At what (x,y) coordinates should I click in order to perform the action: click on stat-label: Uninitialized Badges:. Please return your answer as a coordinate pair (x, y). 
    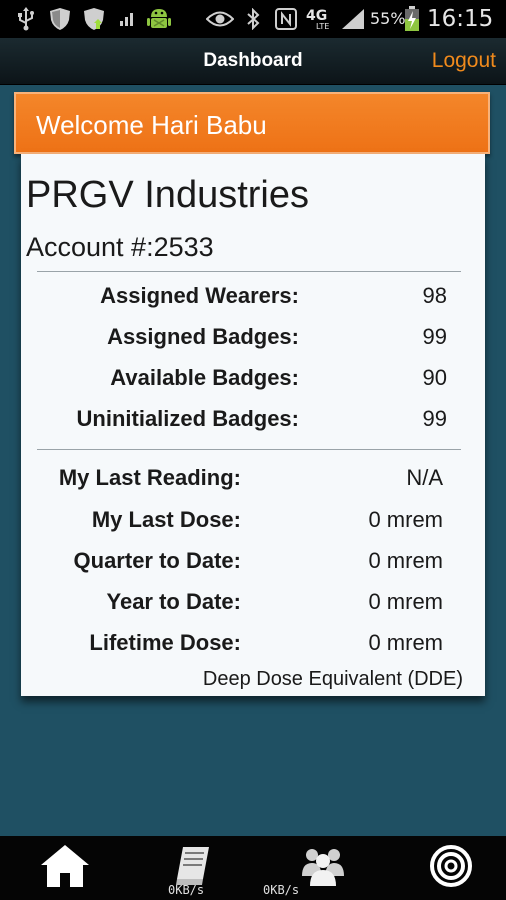
    Looking at the image, I should click on (187, 418).